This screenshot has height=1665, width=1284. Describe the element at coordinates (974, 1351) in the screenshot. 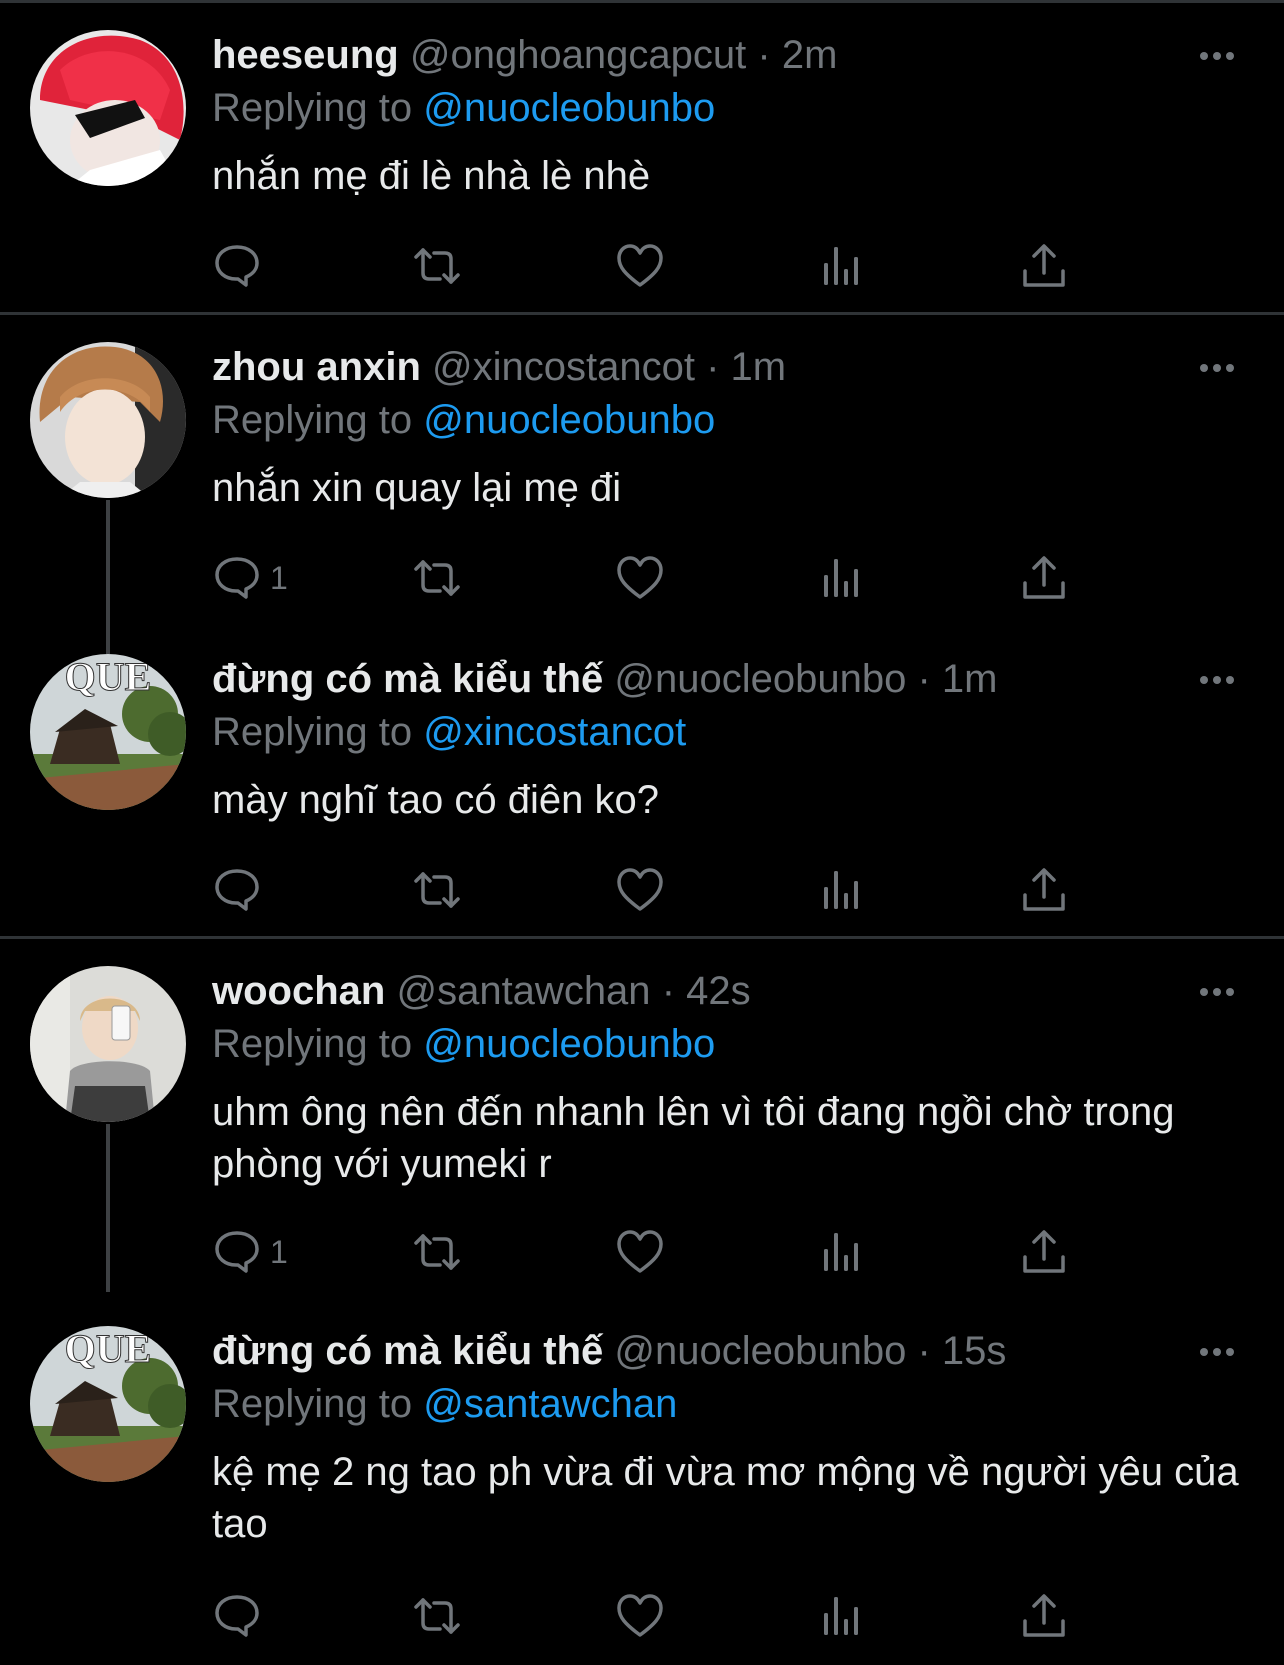

I see `timestamp: 15s` at that location.